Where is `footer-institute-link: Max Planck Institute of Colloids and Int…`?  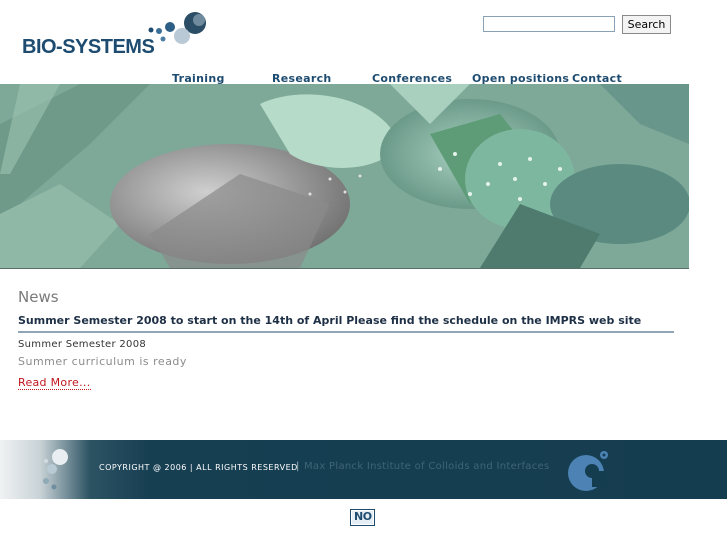
footer-institute-link: Max Planck Institute of Colloids and Int… is located at coordinates (426, 466).